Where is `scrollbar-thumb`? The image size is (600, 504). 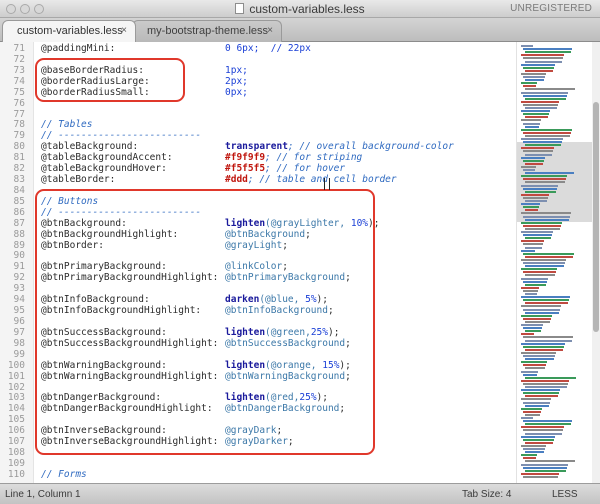 scrollbar-thumb is located at coordinates (596, 217).